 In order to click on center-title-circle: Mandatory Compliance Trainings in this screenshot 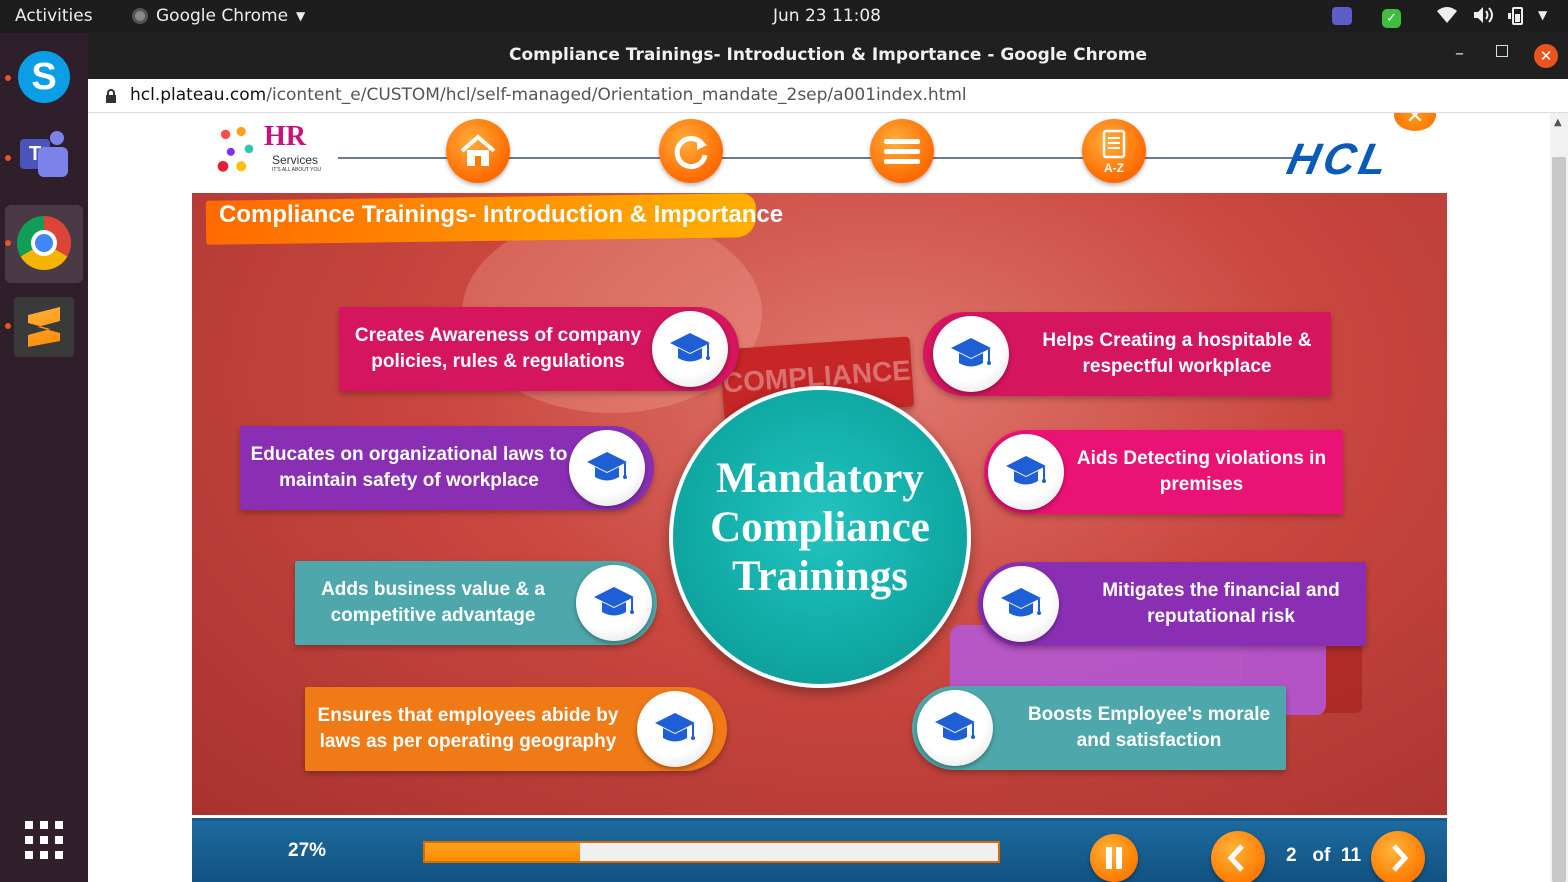, I will do `click(820, 537)`.